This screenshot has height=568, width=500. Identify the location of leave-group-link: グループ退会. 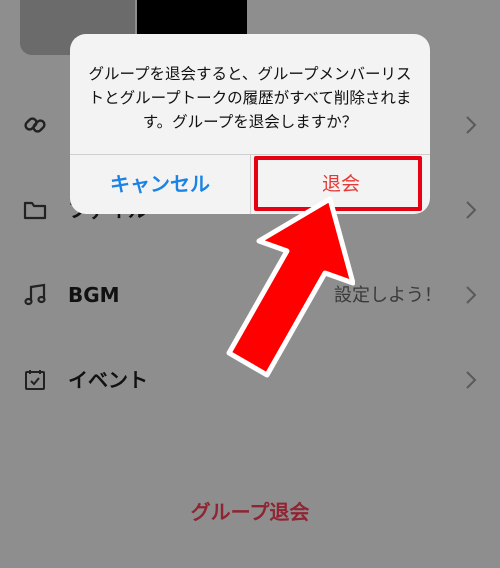
(250, 512).